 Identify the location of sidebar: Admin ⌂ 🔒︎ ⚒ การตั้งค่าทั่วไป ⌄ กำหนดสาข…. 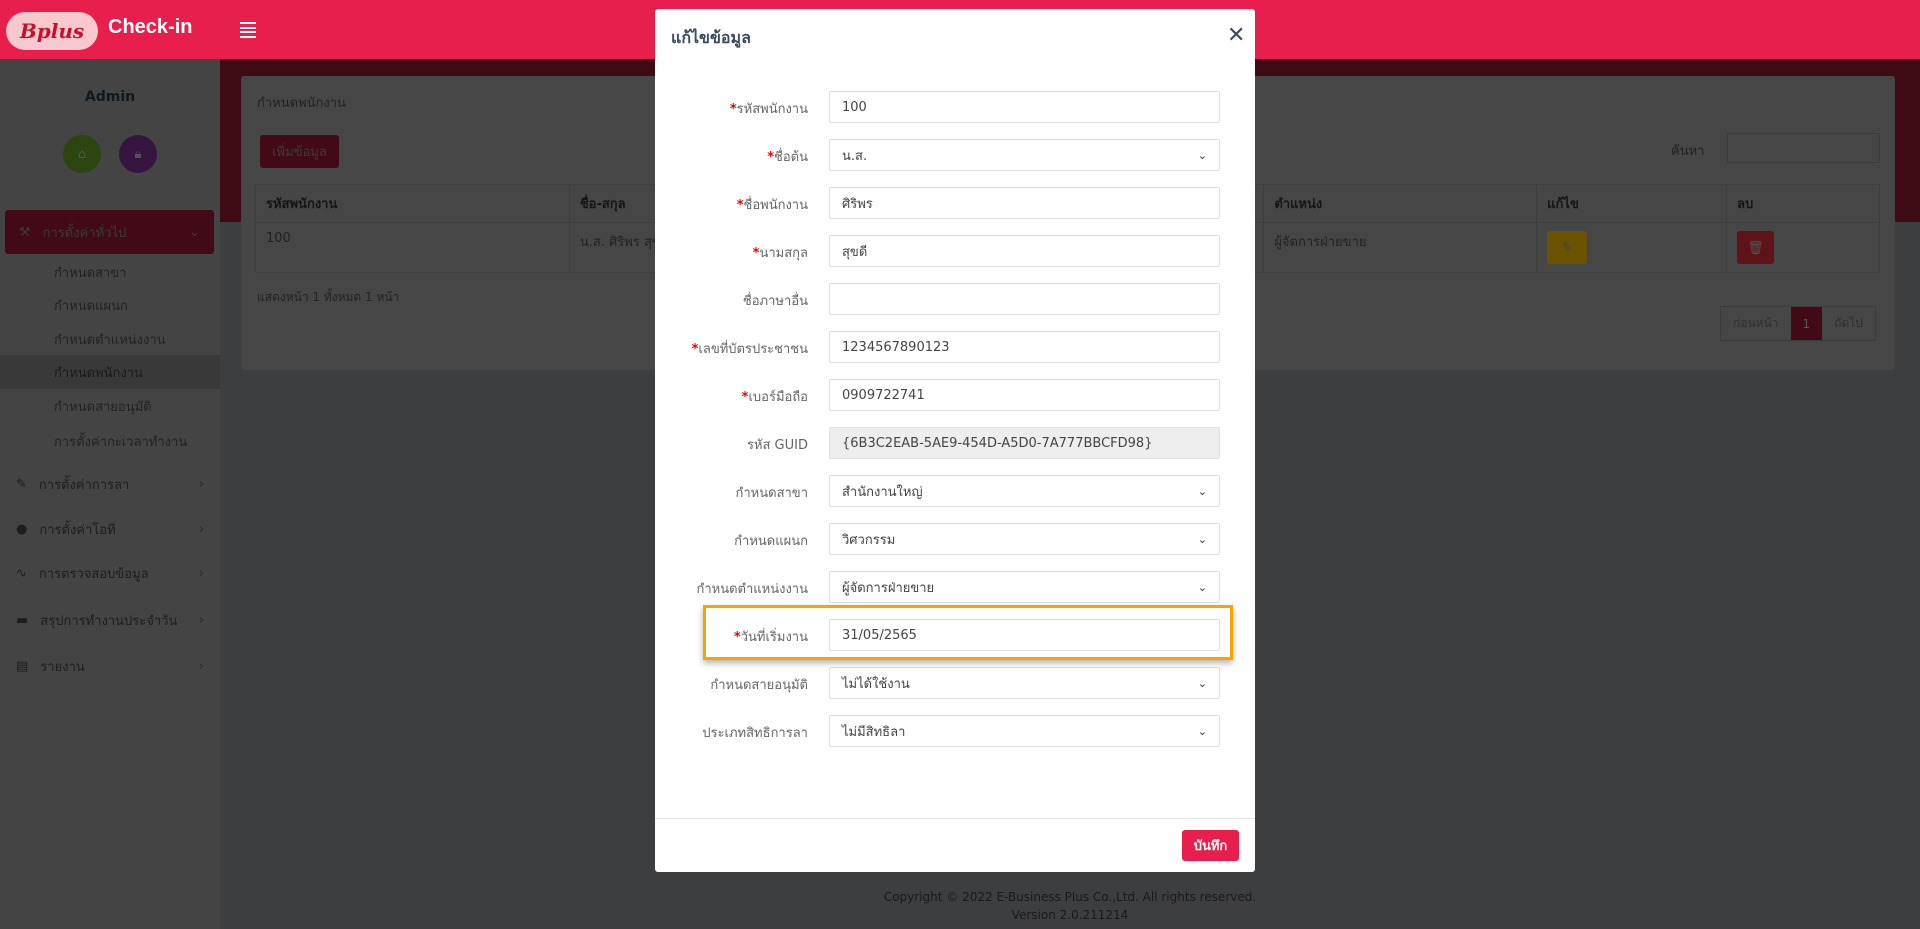
(110, 494).